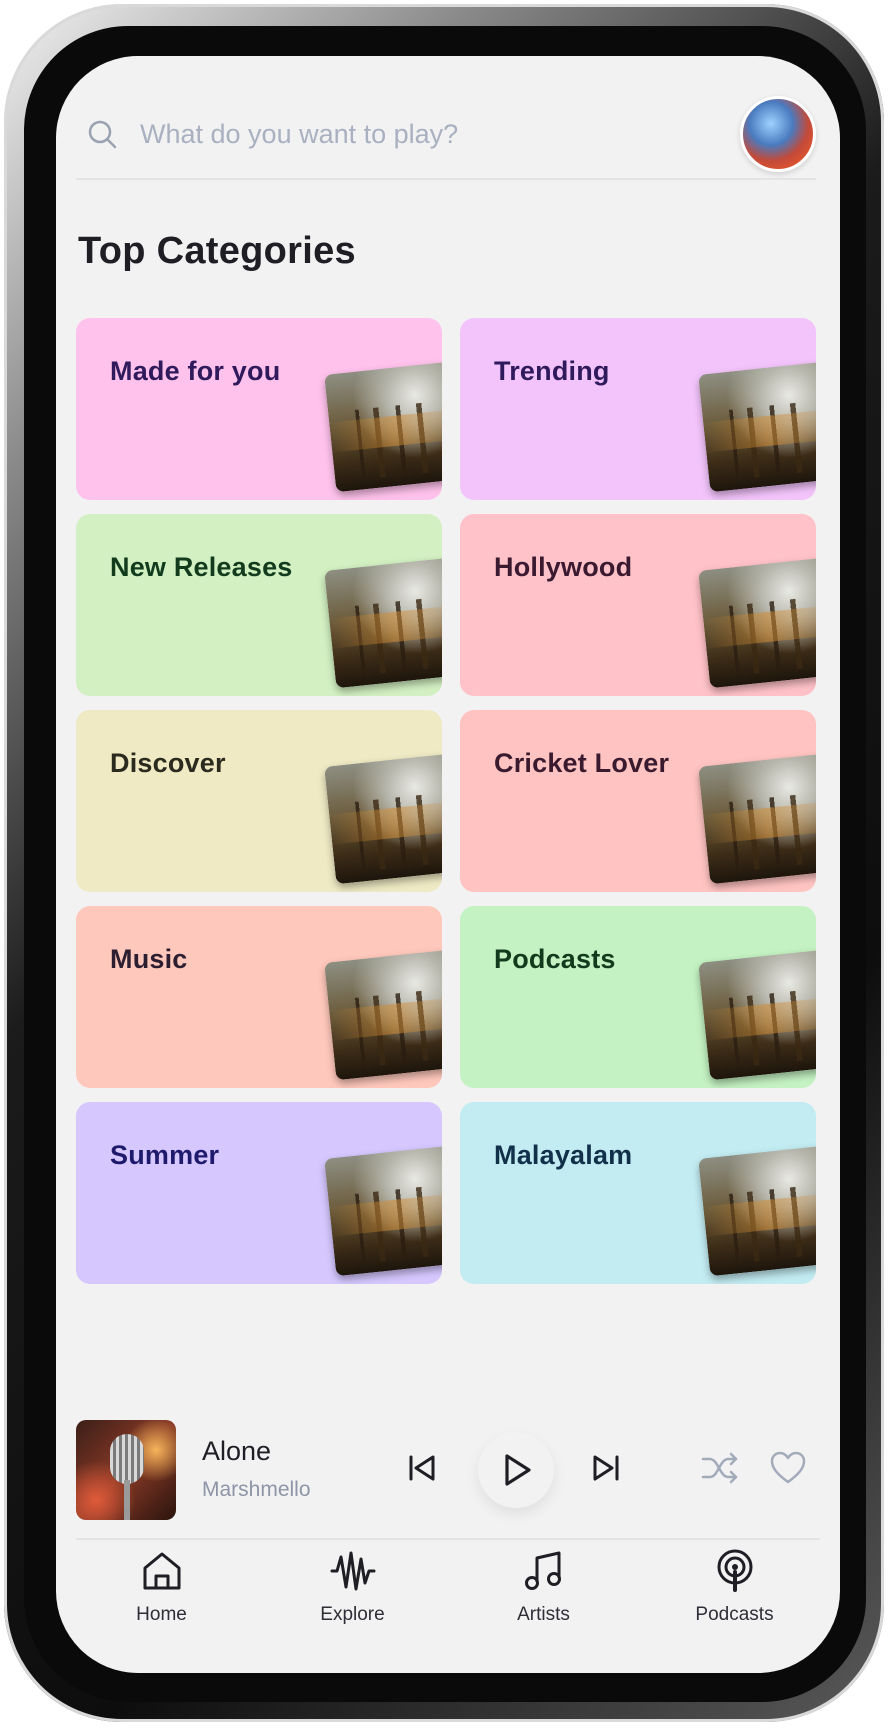  What do you see at coordinates (448, 1470) in the screenshot?
I see `now-playing-bar: Alone Marshmello` at bounding box center [448, 1470].